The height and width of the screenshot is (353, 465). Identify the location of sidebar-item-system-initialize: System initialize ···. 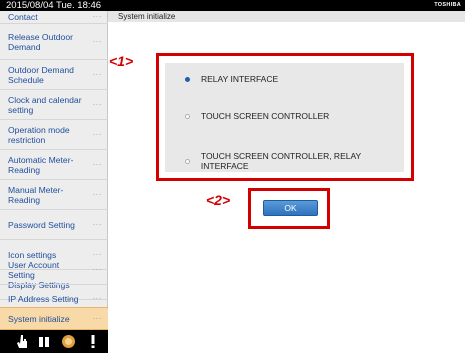
(54, 318).